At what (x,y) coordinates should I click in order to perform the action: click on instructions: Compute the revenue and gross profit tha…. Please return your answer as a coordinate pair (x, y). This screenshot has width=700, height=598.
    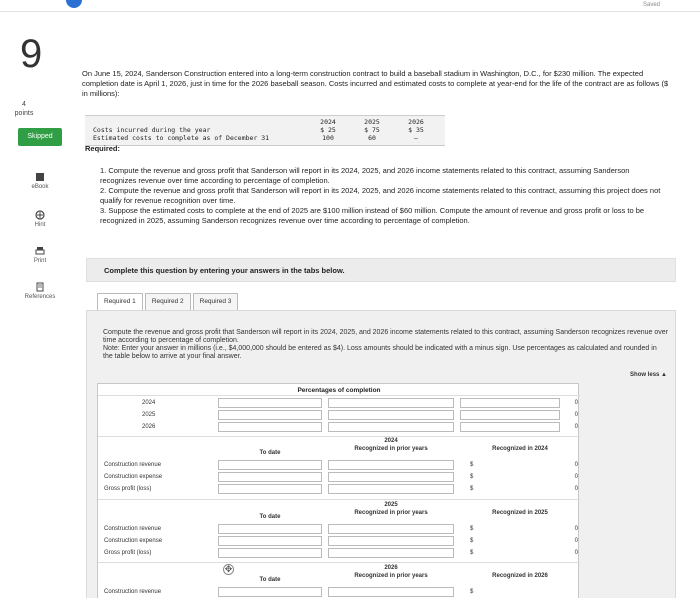
    Looking at the image, I should click on (385, 345).